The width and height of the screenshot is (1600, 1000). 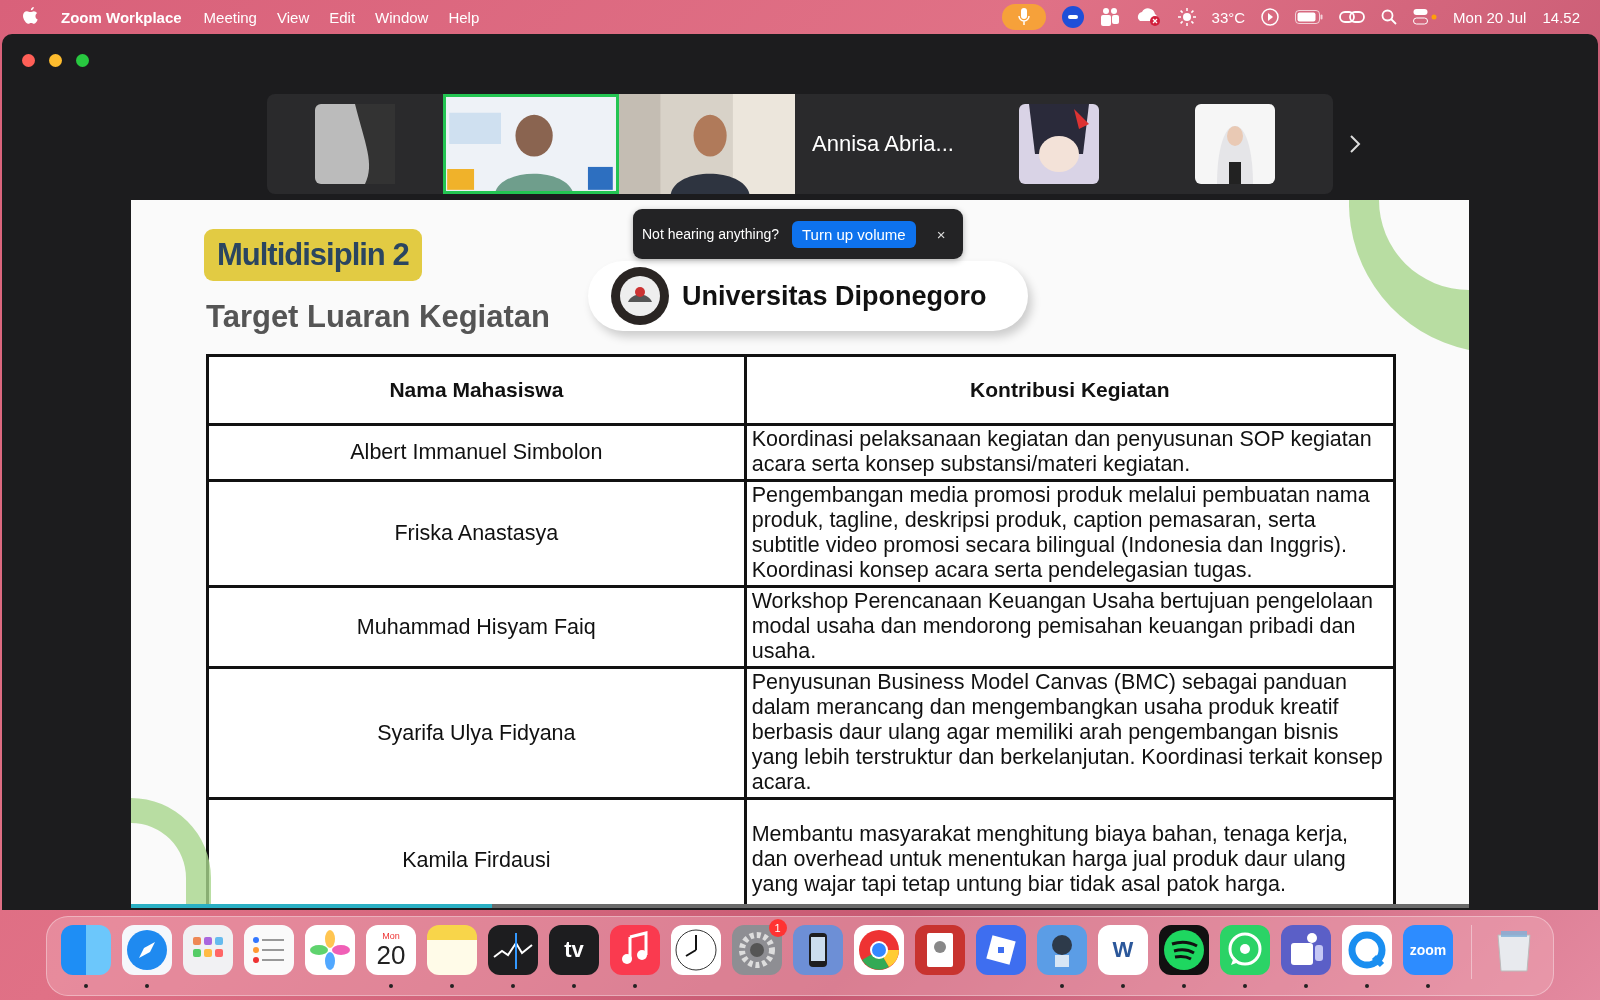 What do you see at coordinates (378, 317) in the screenshot?
I see `slide-title: Target Luaran Kegiatan` at bounding box center [378, 317].